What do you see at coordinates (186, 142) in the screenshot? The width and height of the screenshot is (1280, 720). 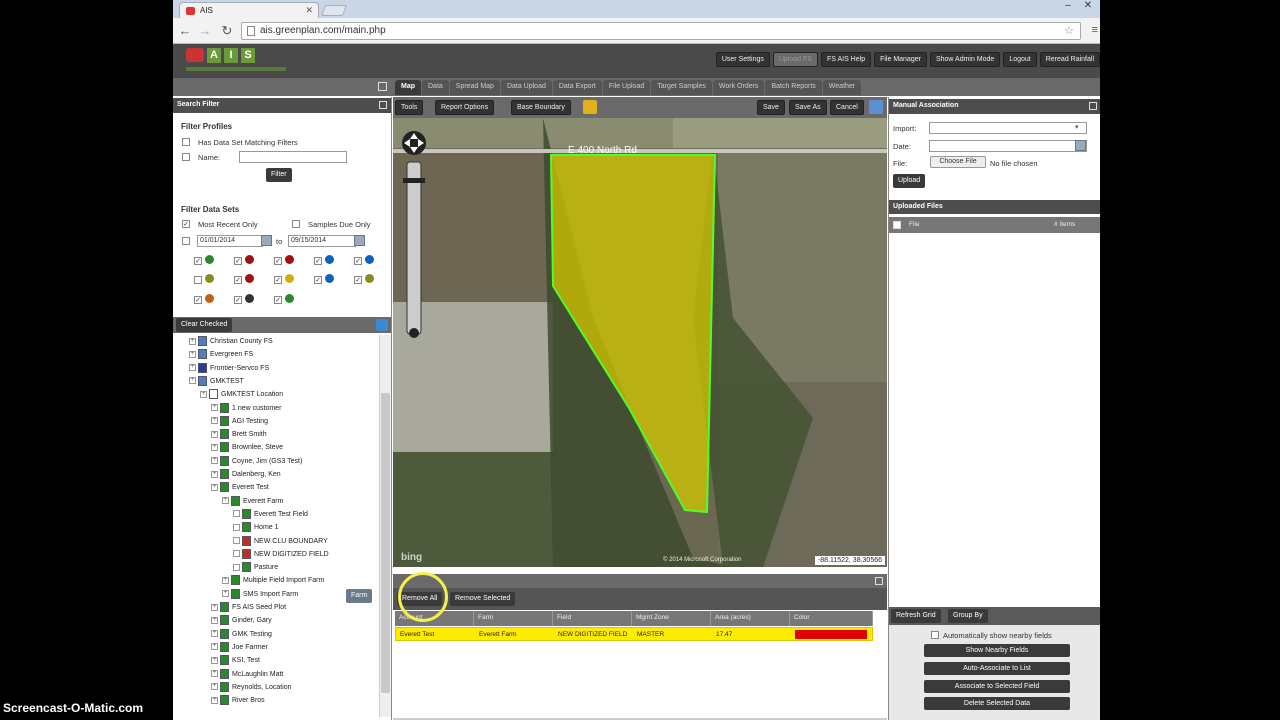 I see `has-data-set-checkbox` at bounding box center [186, 142].